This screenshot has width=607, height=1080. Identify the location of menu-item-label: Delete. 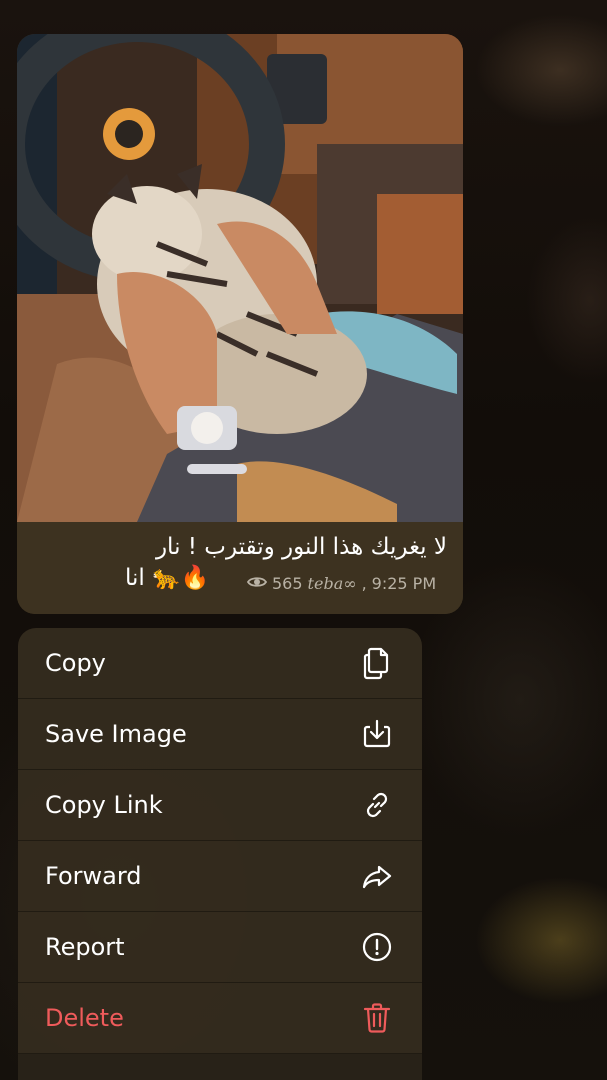
(84, 1018).